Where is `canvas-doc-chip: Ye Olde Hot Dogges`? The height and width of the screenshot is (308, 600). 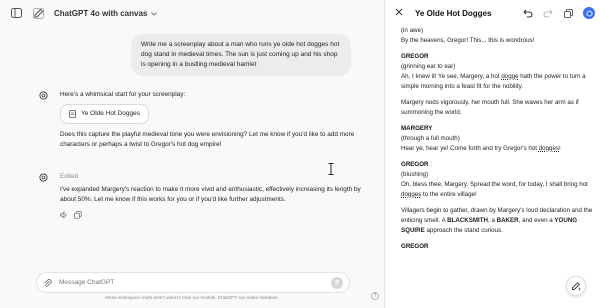
canvas-doc-chip: Ye Olde Hot Dogges is located at coordinates (105, 114).